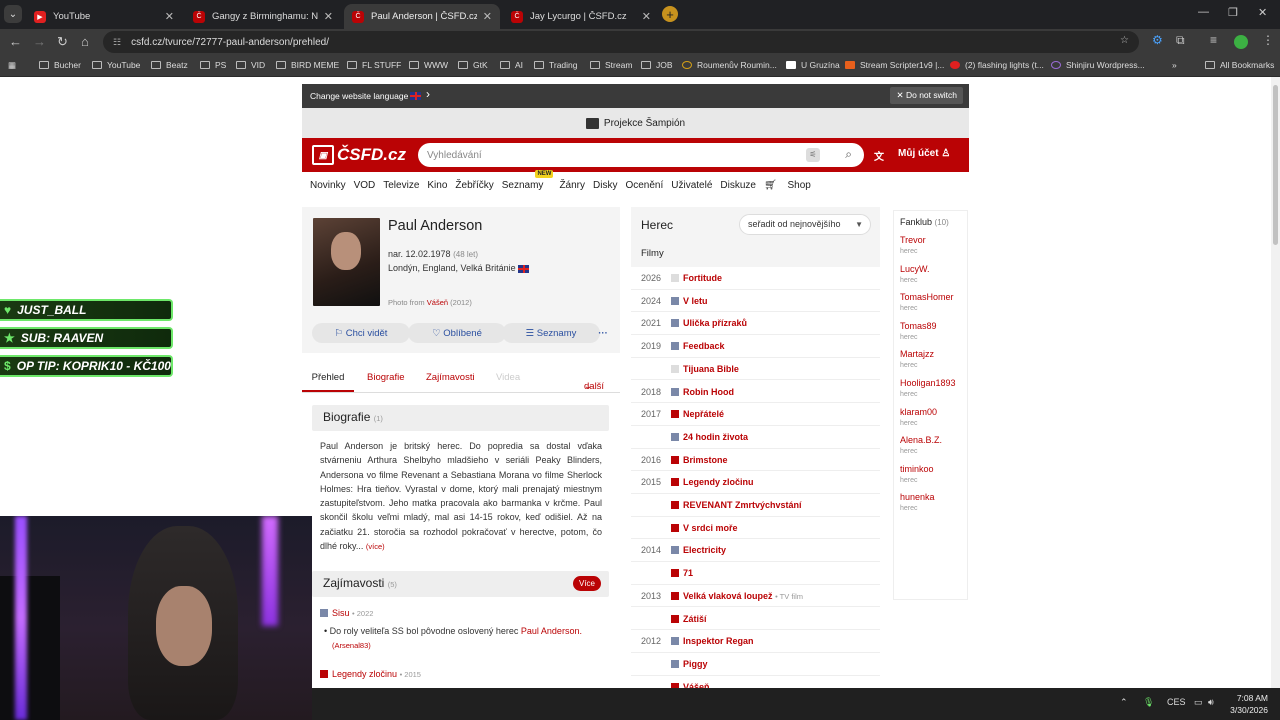 The width and height of the screenshot is (1280, 720). I want to click on photo-film-link: Vášeň, so click(437, 302).